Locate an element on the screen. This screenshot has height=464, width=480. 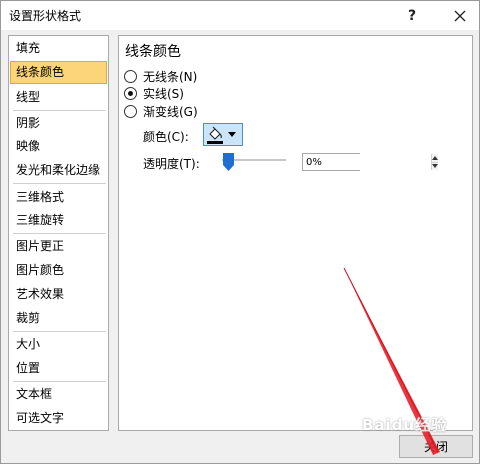
transparency-spinbox is located at coordinates (370, 162).